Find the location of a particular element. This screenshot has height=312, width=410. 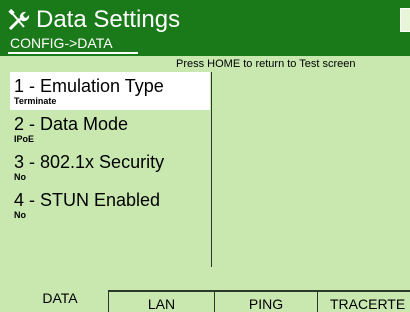

menu-item-label: 2 - Data Mode is located at coordinates (71, 124).